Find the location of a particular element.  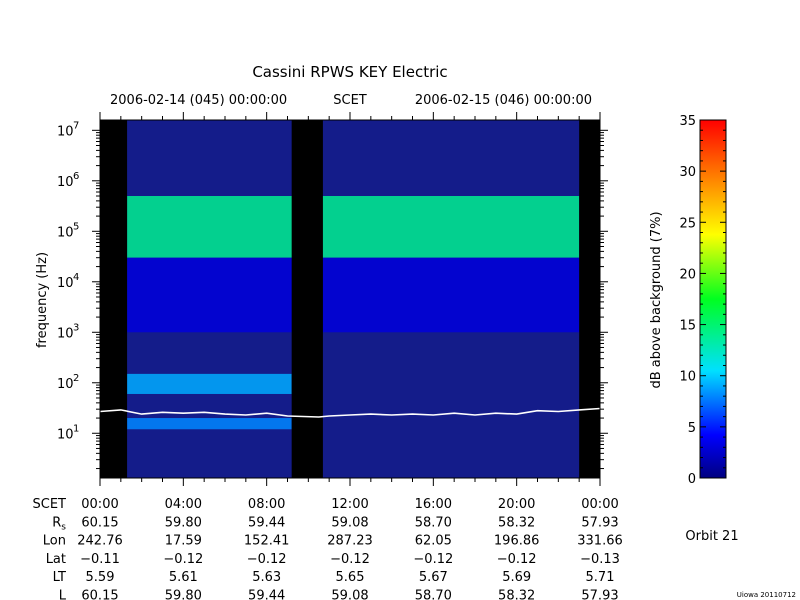

ephemeris-row-label: LT is located at coordinates (59, 577).